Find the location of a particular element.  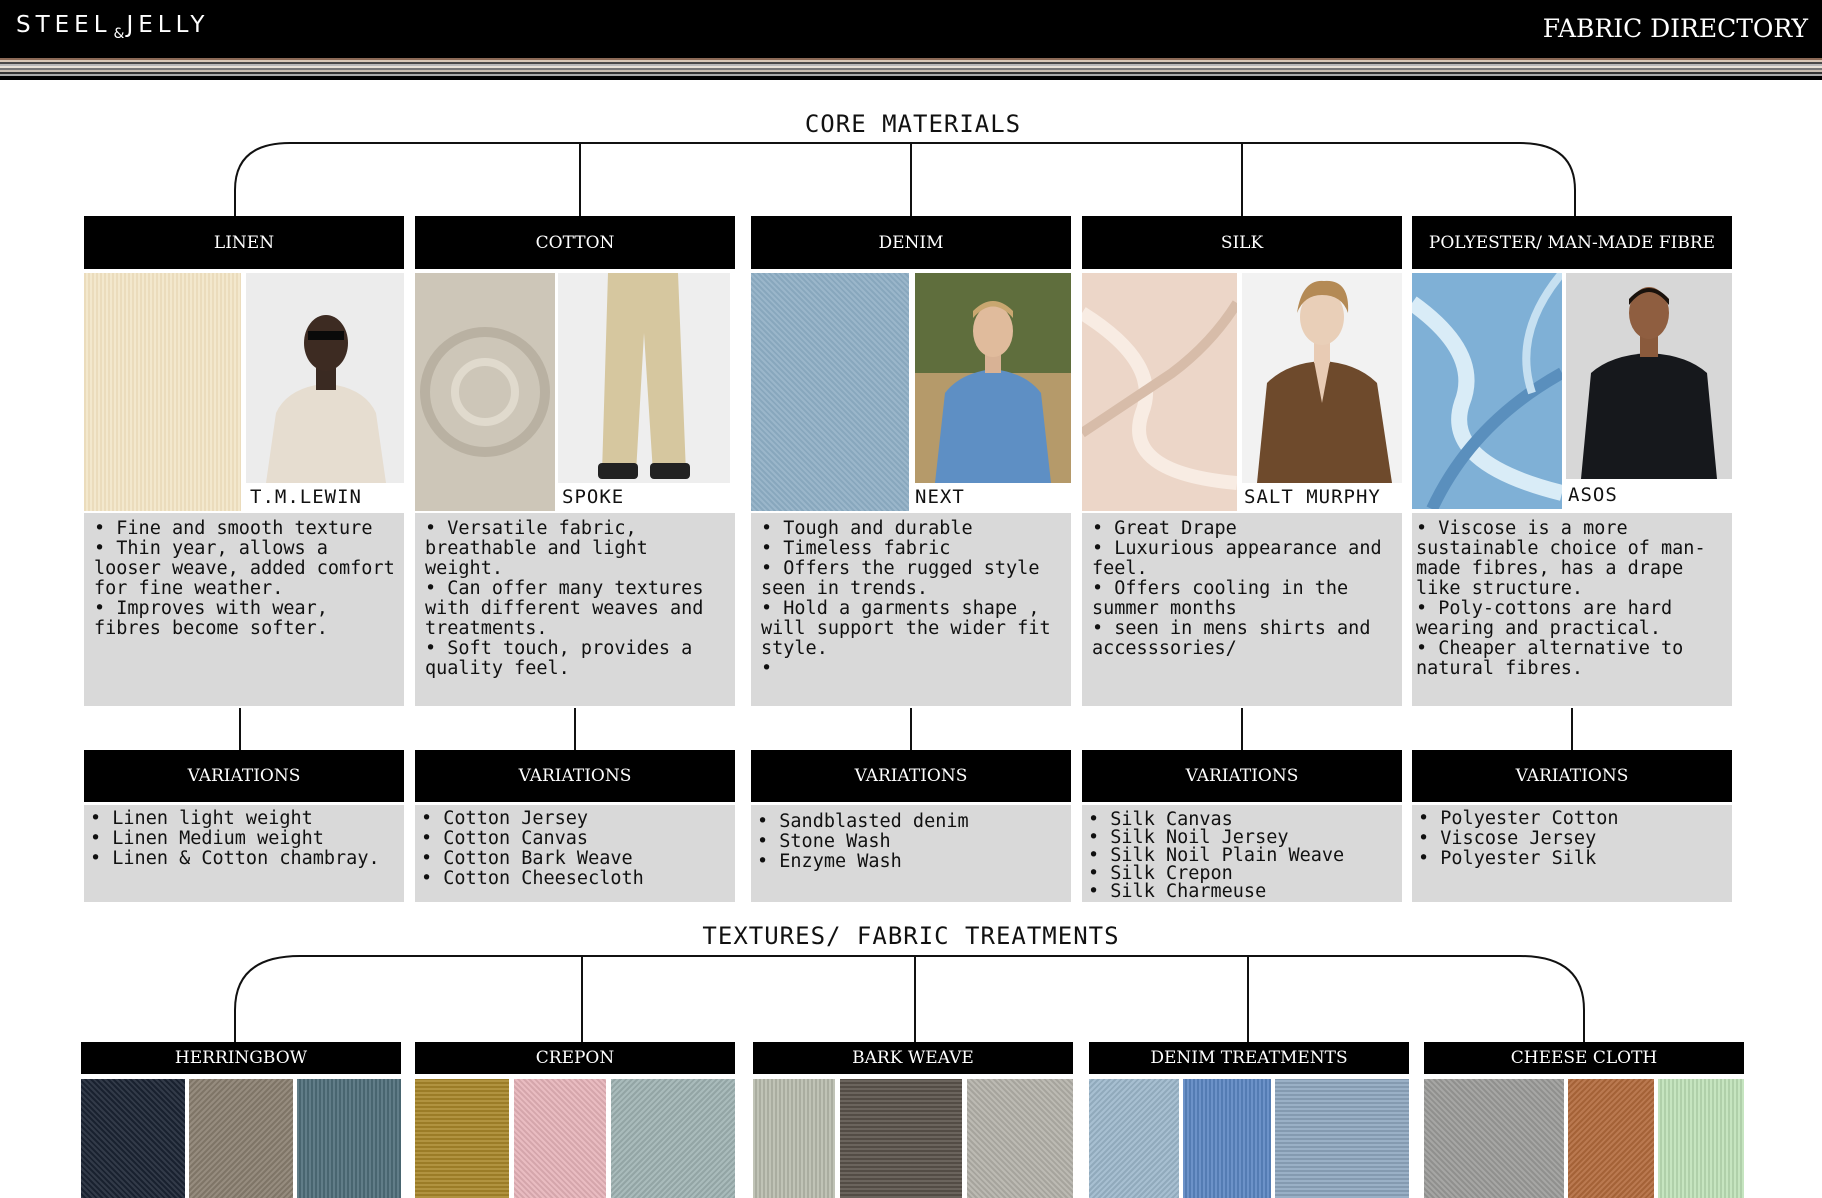

cotton-variations-header: VARIATIONS is located at coordinates (575, 776).